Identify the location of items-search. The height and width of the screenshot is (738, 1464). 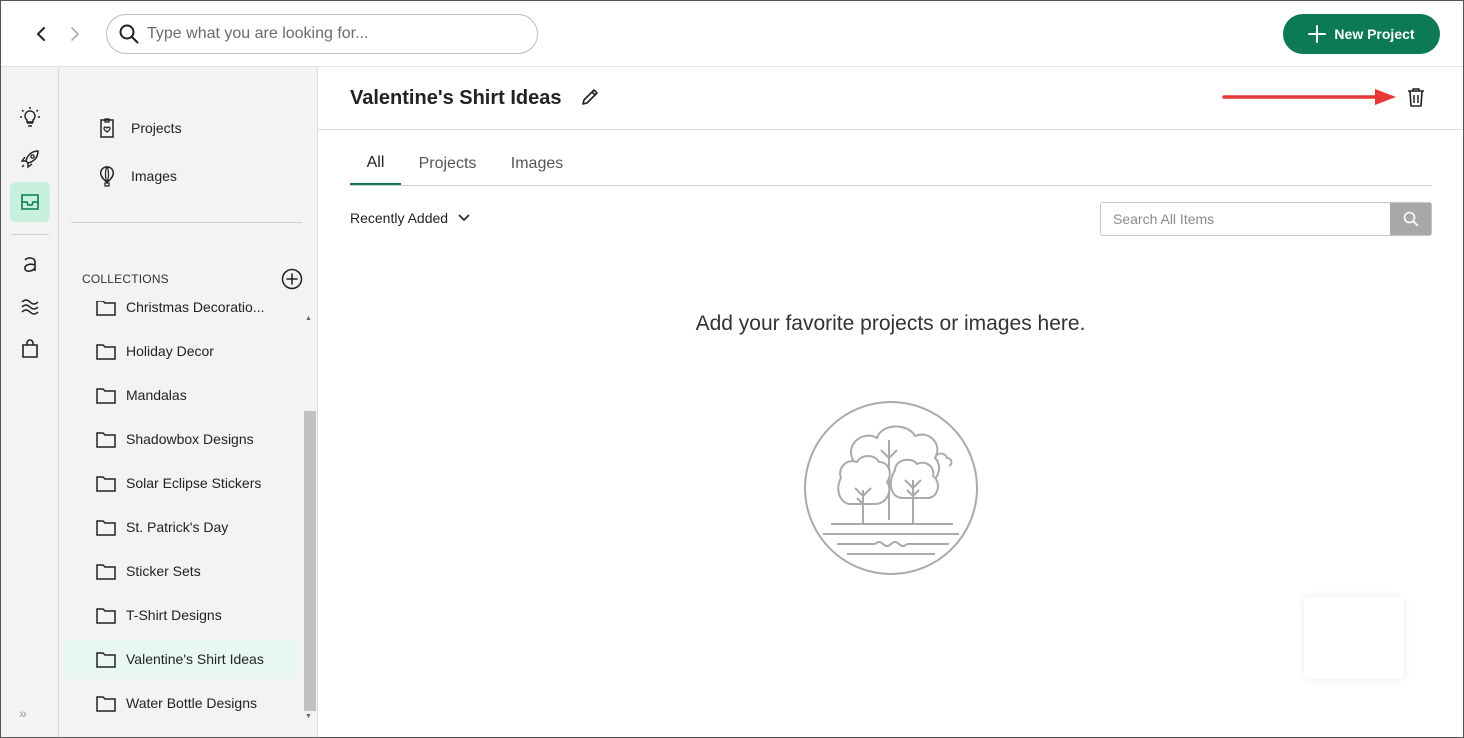
(1266, 219).